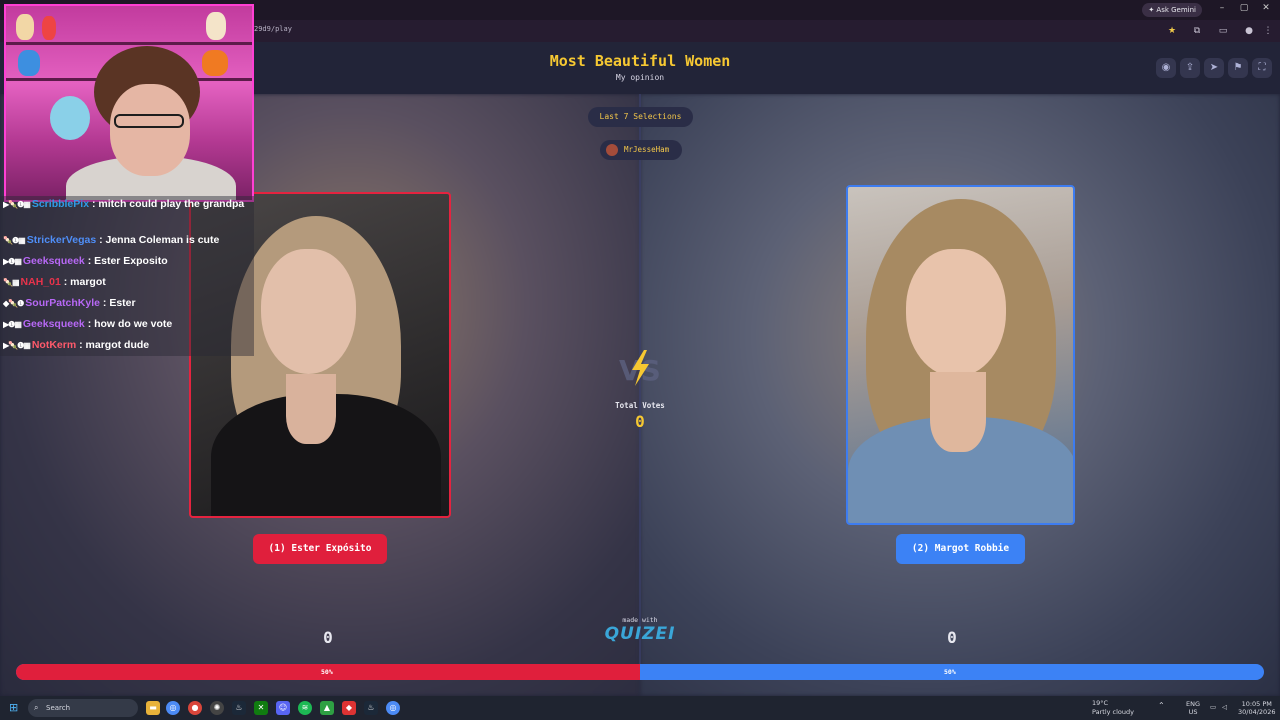  I want to click on xbox-icon: ✕, so click(261, 708).